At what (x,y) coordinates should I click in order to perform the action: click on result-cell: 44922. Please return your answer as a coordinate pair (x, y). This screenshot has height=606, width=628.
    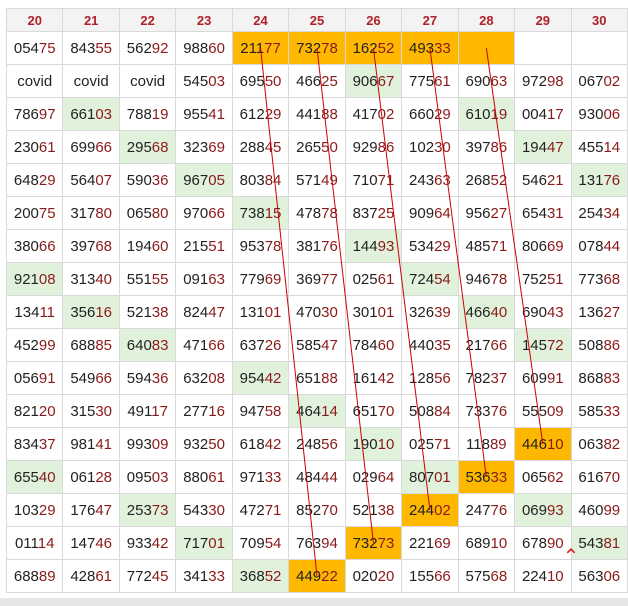
    Looking at the image, I should click on (317, 576).